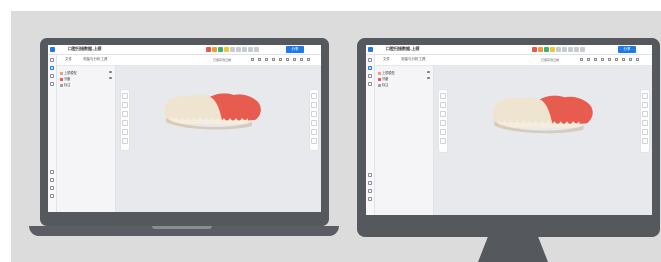 The height and width of the screenshot is (262, 661). Describe the element at coordinates (85, 48) in the screenshot. I see `document-title: 口腔扫描数据-上颌` at that location.